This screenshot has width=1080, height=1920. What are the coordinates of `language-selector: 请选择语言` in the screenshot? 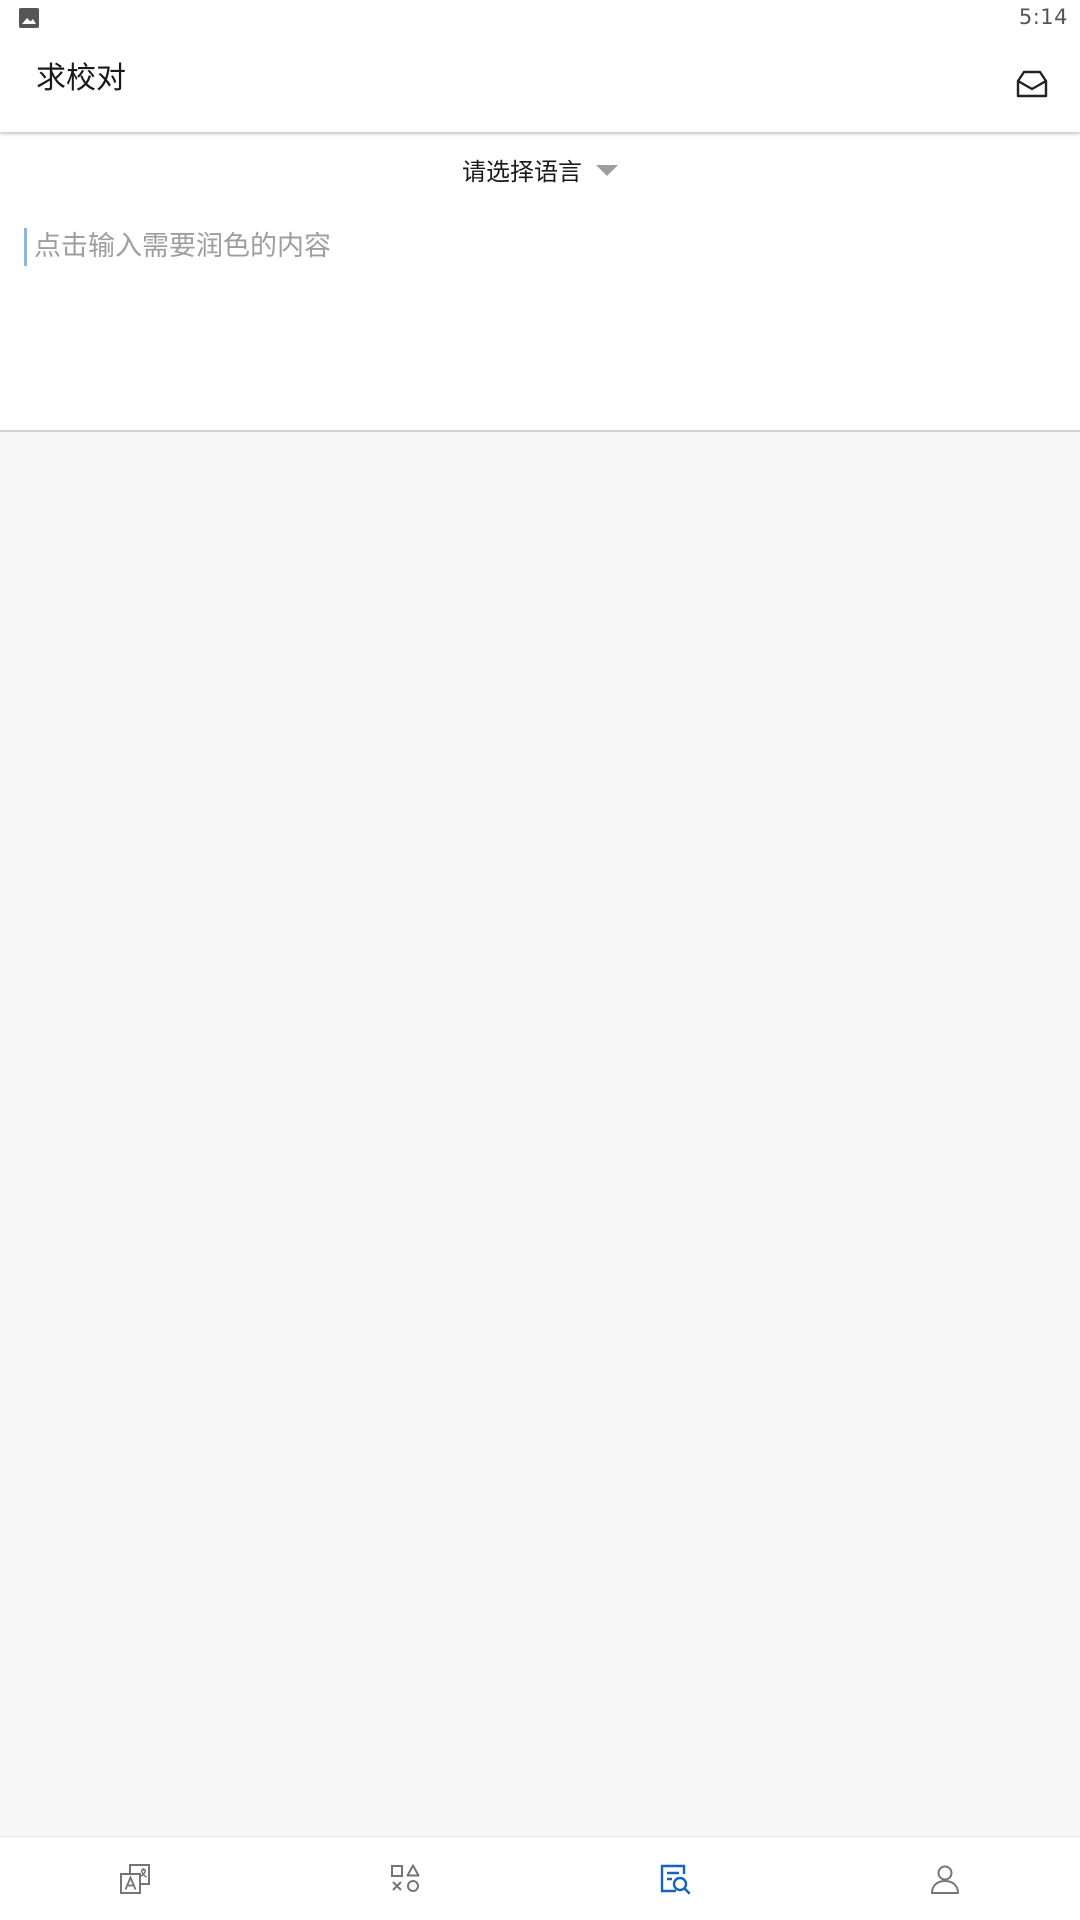 It's located at (540, 169).